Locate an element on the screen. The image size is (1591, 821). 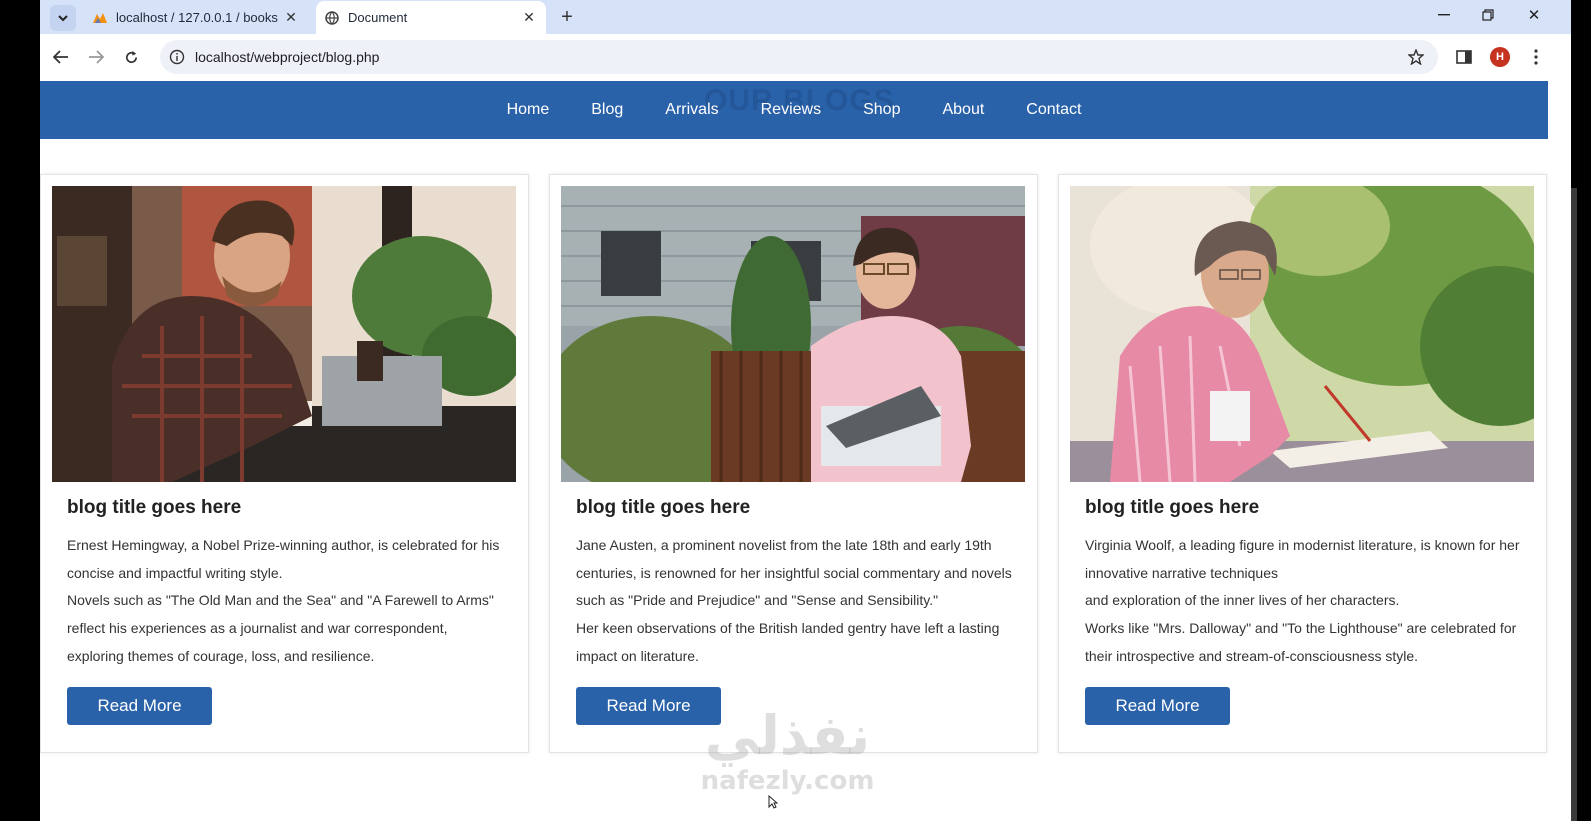
tab-title: localhost / 127.0.0.1 / books / u is located at coordinates (198, 17).